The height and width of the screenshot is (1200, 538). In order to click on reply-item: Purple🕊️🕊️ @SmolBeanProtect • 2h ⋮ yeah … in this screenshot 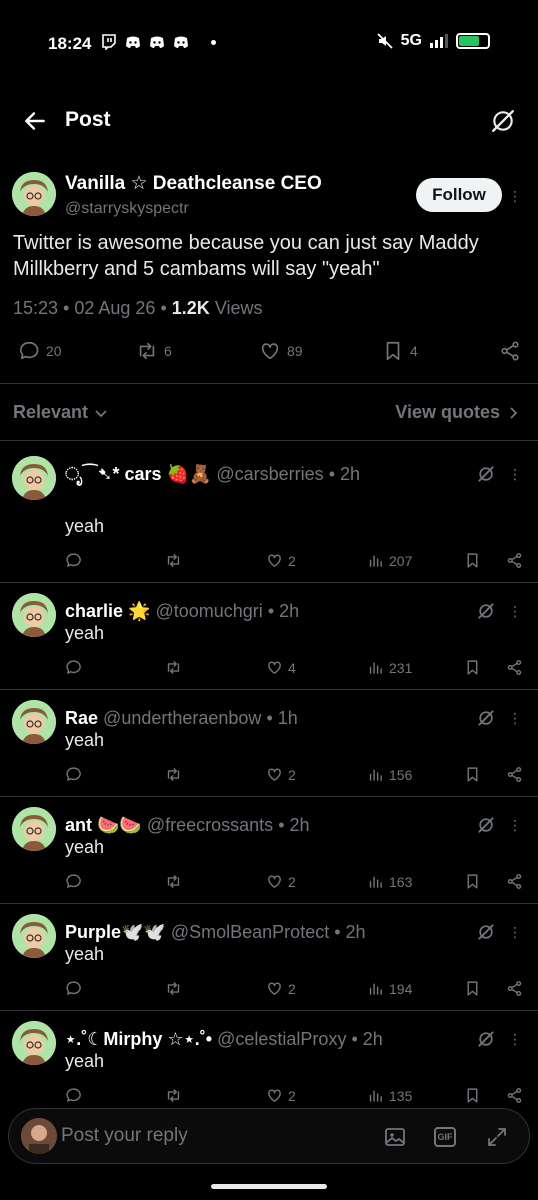, I will do `click(269, 967)`.